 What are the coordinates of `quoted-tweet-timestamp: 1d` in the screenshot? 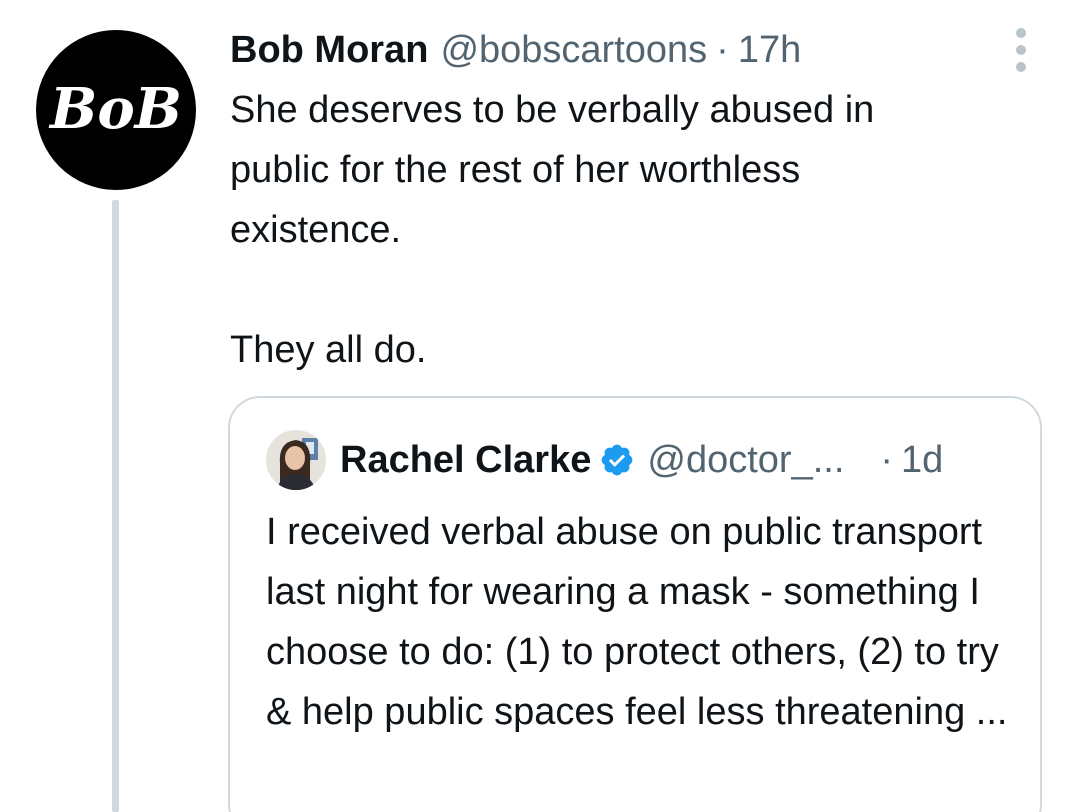 It's located at (922, 460).